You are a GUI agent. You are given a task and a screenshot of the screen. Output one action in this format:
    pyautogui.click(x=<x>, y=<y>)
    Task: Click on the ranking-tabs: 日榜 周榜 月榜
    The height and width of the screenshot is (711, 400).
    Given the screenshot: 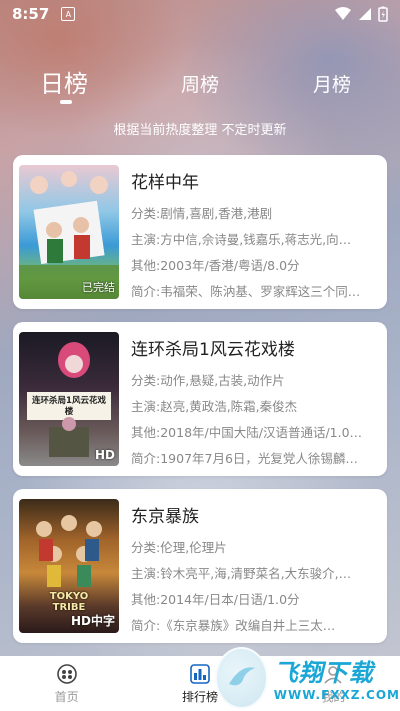 What is the action you would take?
    pyautogui.click(x=200, y=84)
    